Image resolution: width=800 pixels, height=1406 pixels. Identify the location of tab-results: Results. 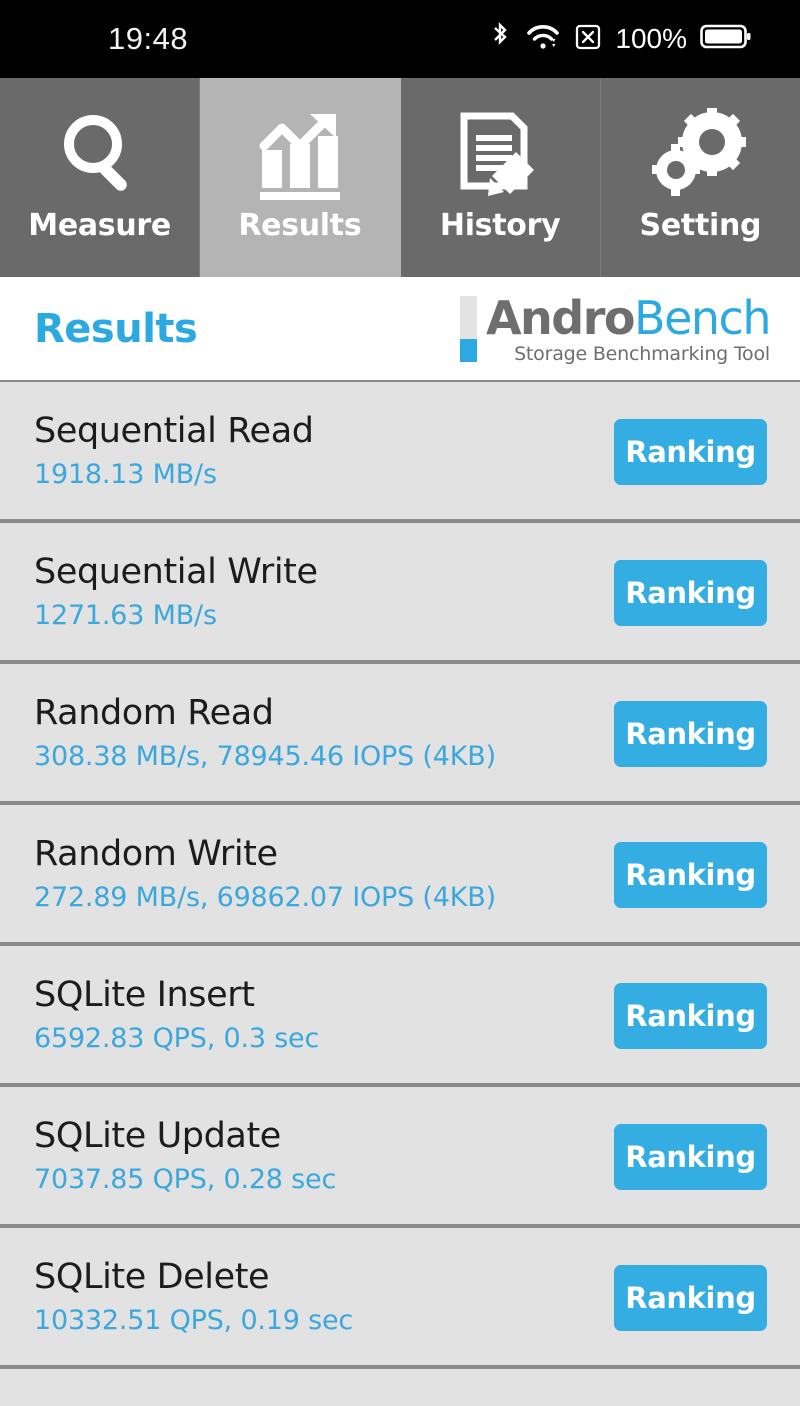
(300, 177).